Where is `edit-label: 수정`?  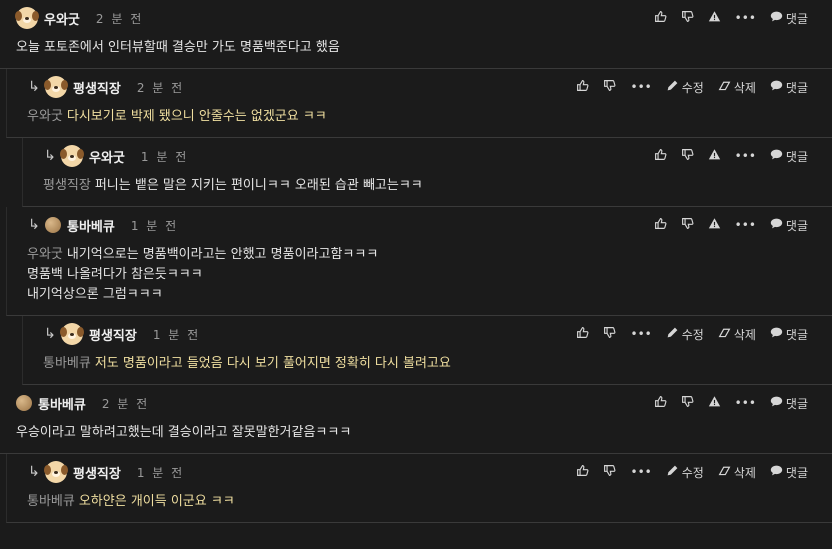 edit-label: 수정 is located at coordinates (692, 334).